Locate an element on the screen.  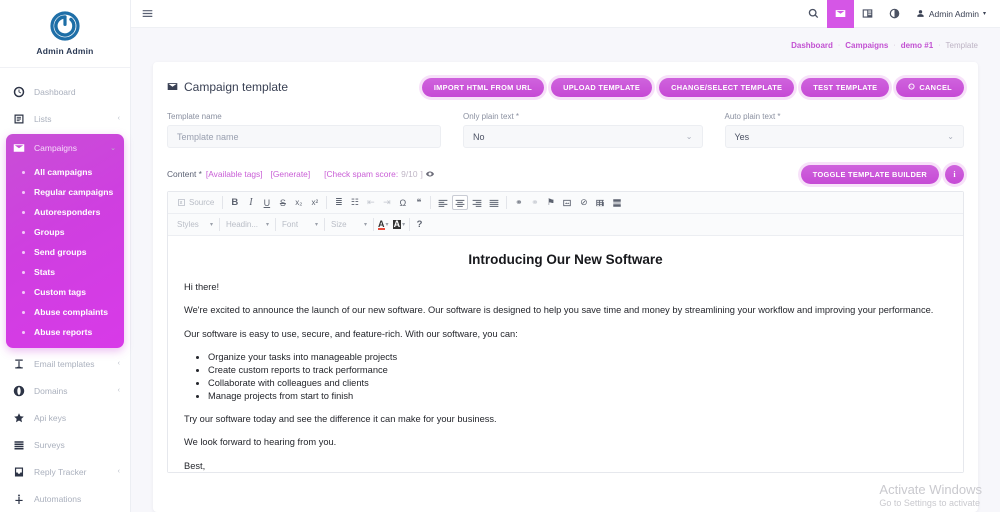
sidebar-item-abuse-reports: Abuse reports is located at coordinates (65, 332).